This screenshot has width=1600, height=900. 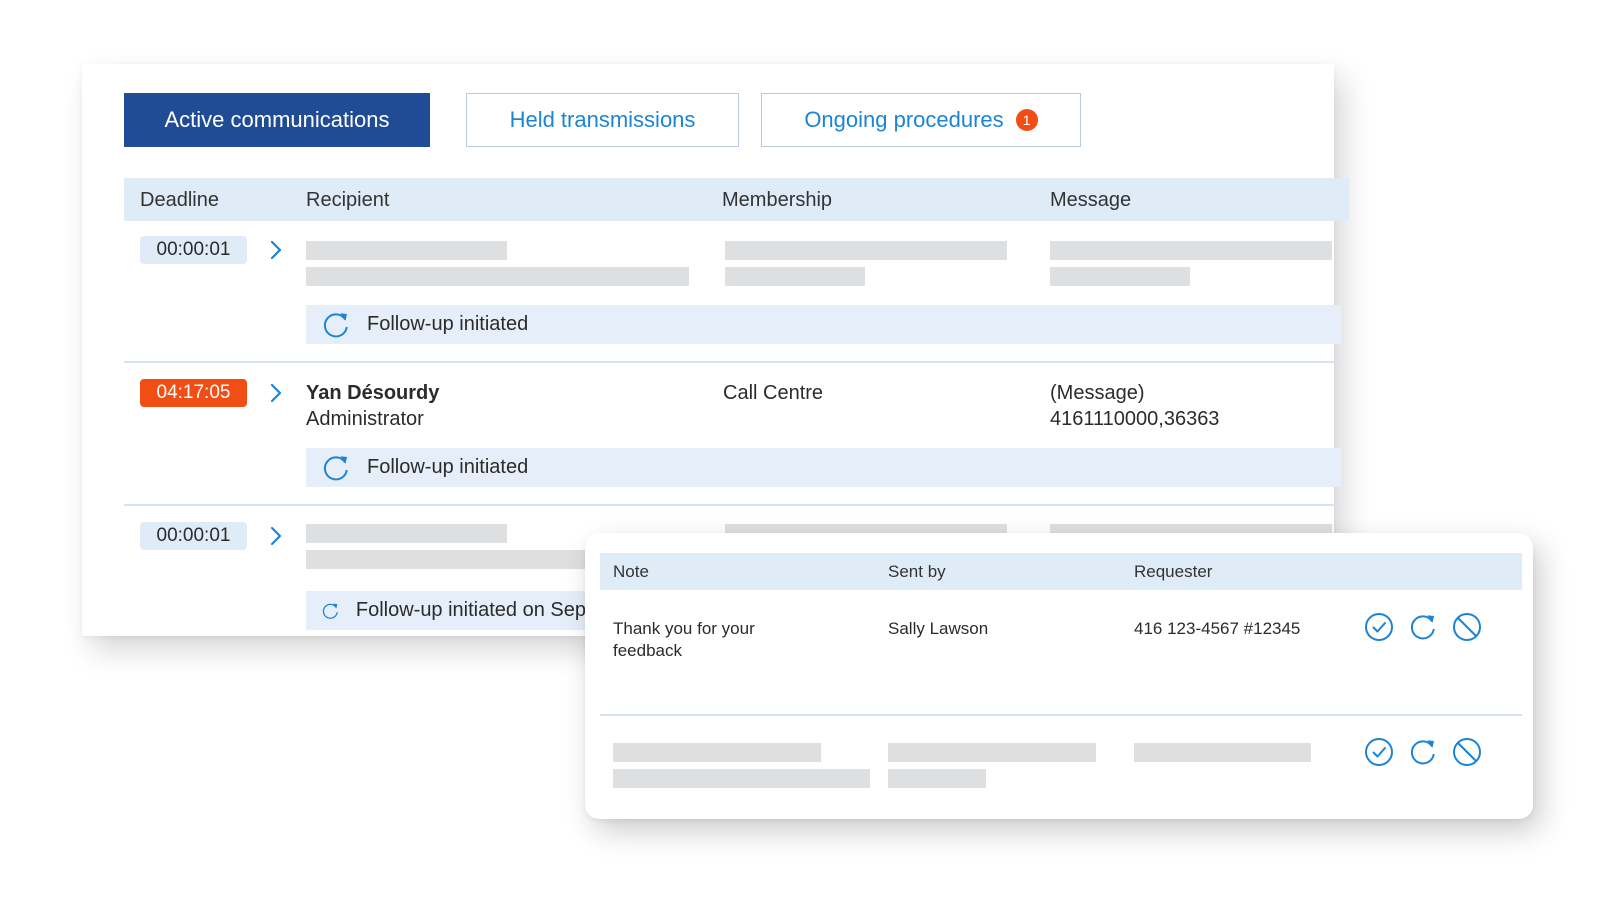 What do you see at coordinates (1097, 393) in the screenshot?
I see `message-label: (Message)` at bounding box center [1097, 393].